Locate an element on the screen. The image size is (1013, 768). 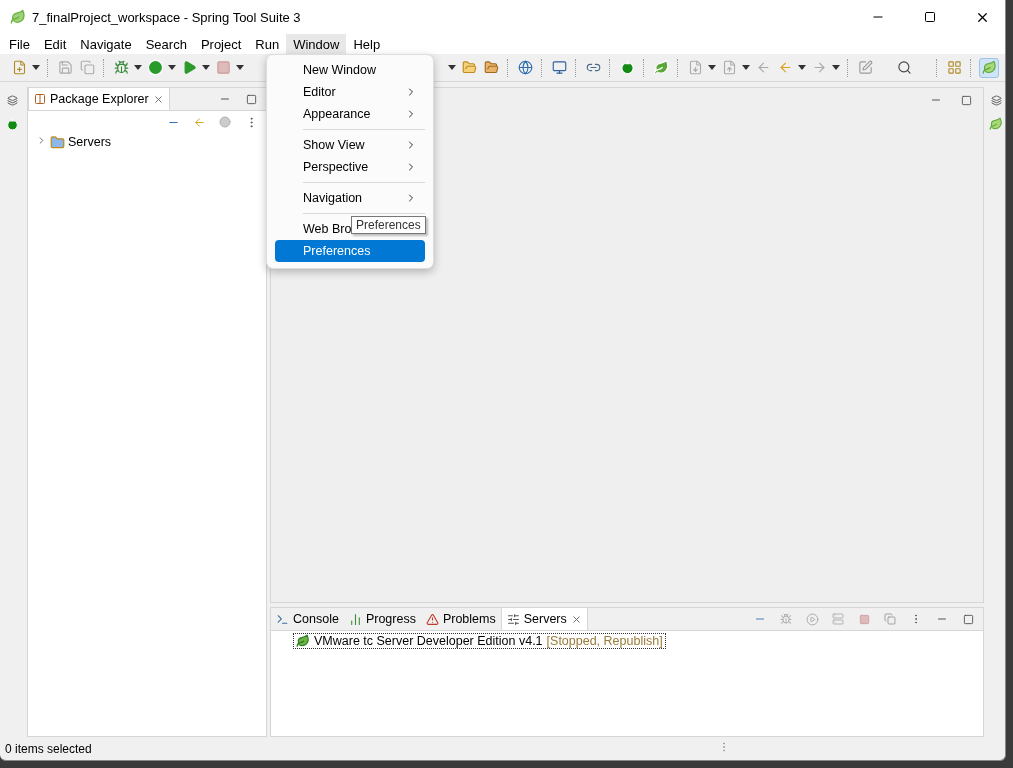
menu-entry: Web Bro Preferences is located at coordinates (350, 229).